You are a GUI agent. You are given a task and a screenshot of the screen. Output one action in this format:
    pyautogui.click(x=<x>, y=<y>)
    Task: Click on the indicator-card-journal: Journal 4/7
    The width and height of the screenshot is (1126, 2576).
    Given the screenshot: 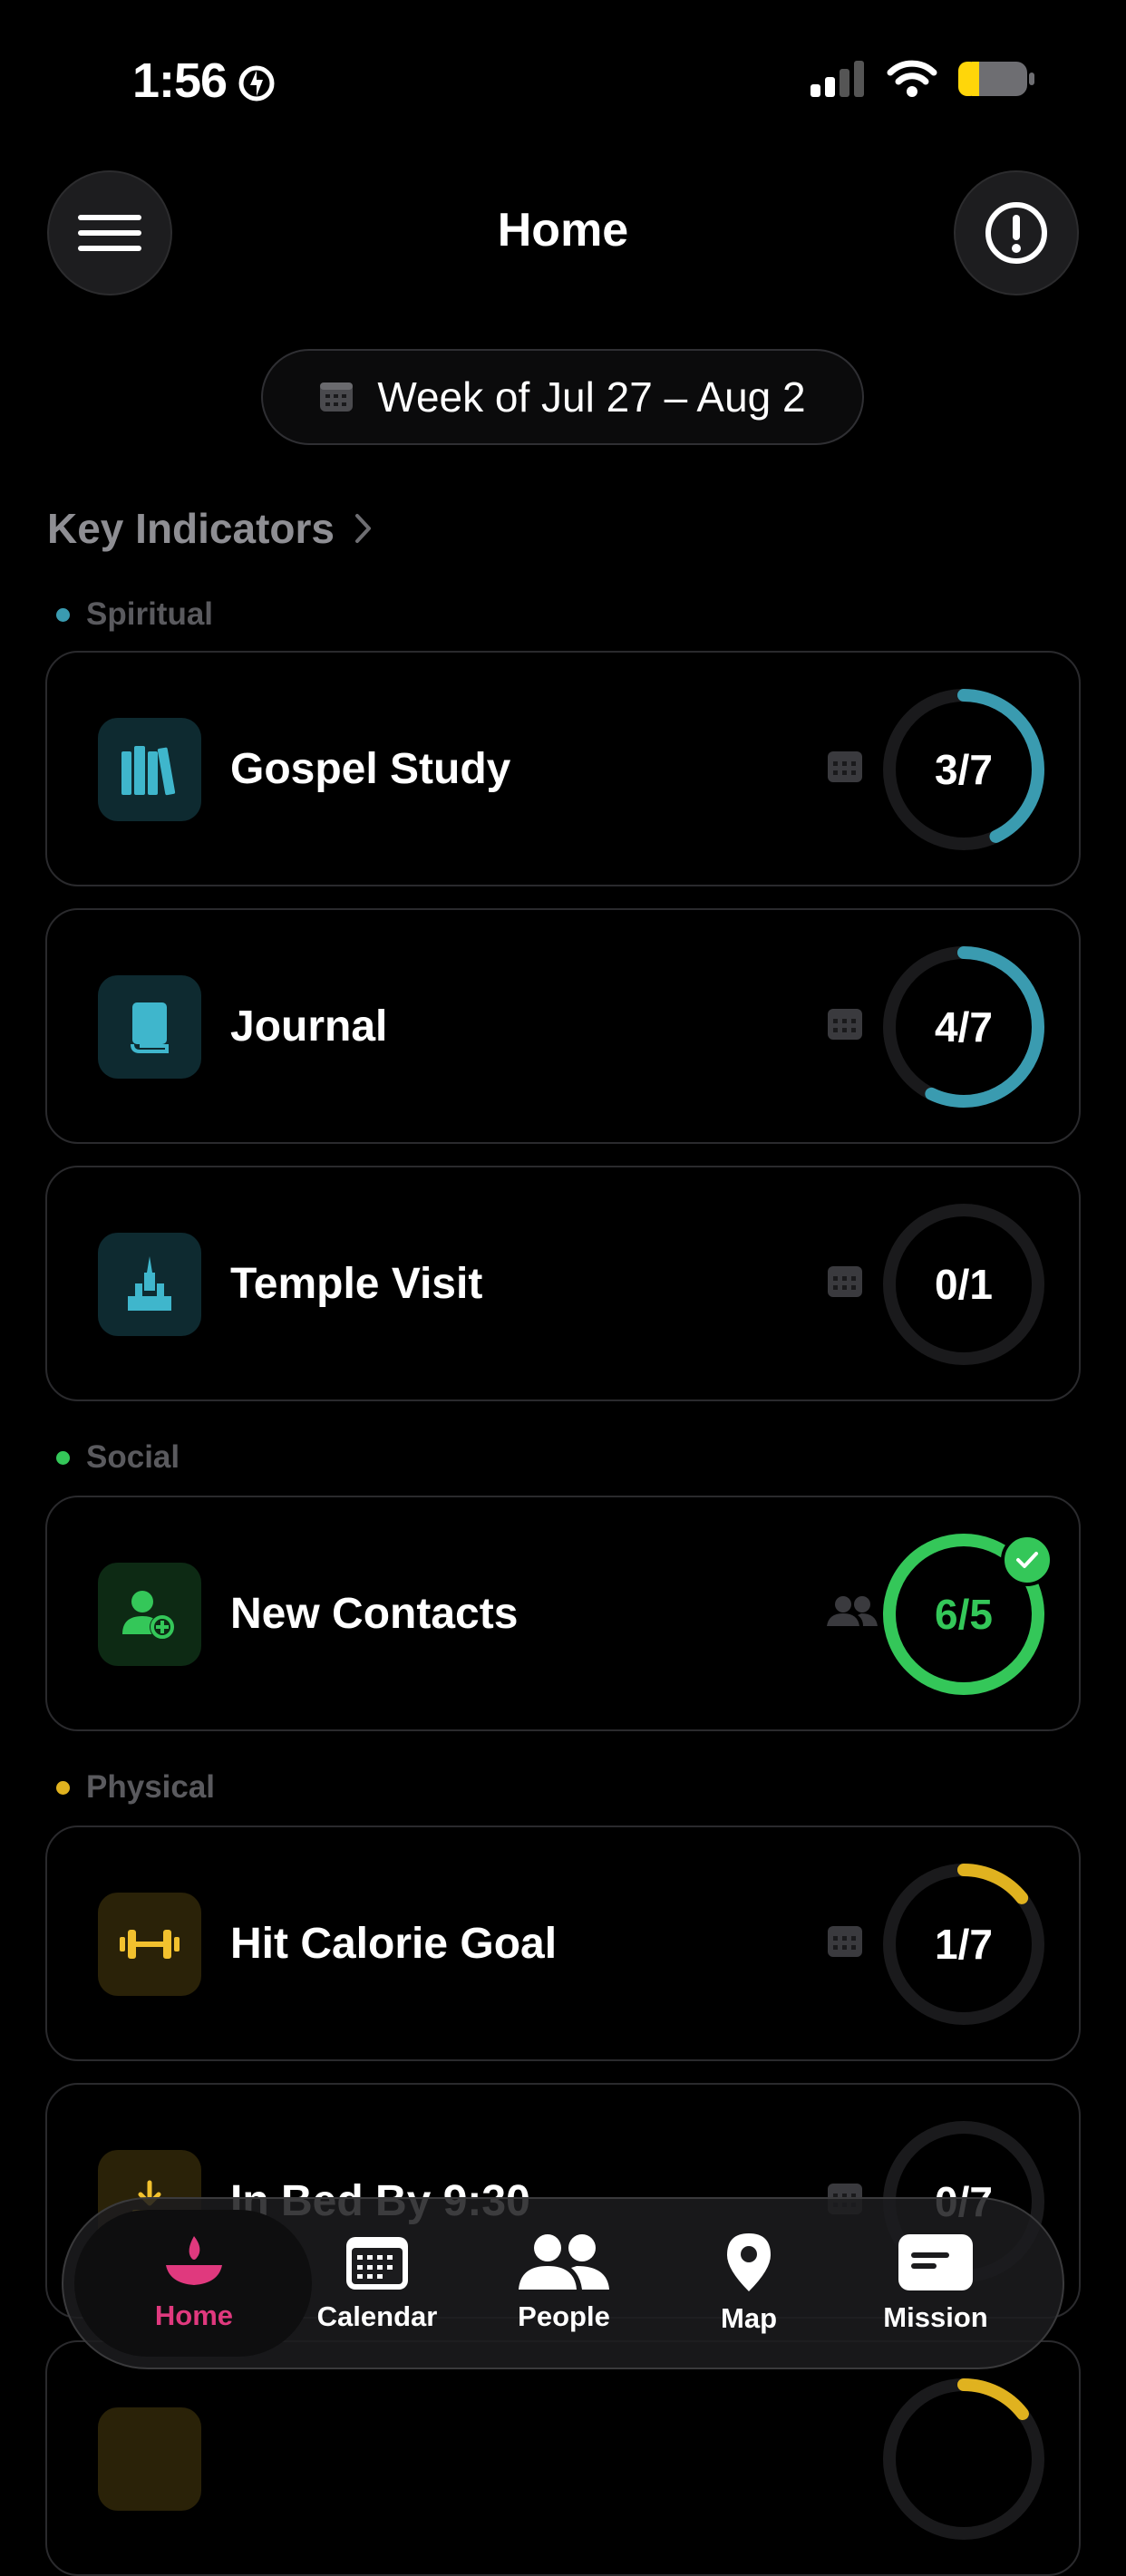 What is the action you would take?
    pyautogui.click(x=563, y=1026)
    